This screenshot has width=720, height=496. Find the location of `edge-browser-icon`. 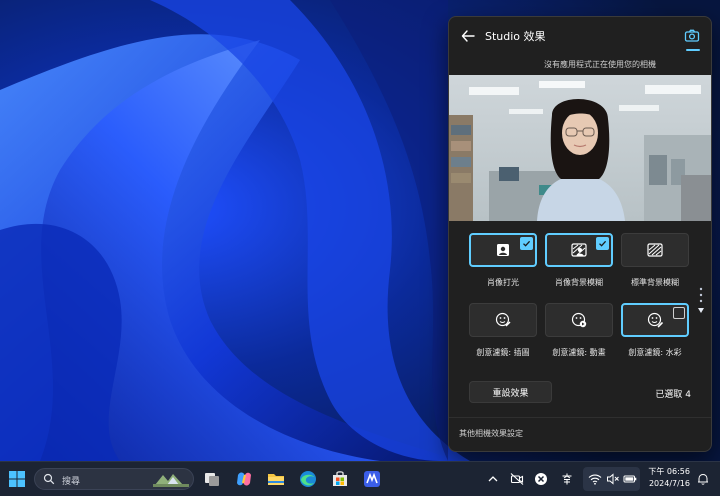

edge-browser-icon is located at coordinates (308, 479).